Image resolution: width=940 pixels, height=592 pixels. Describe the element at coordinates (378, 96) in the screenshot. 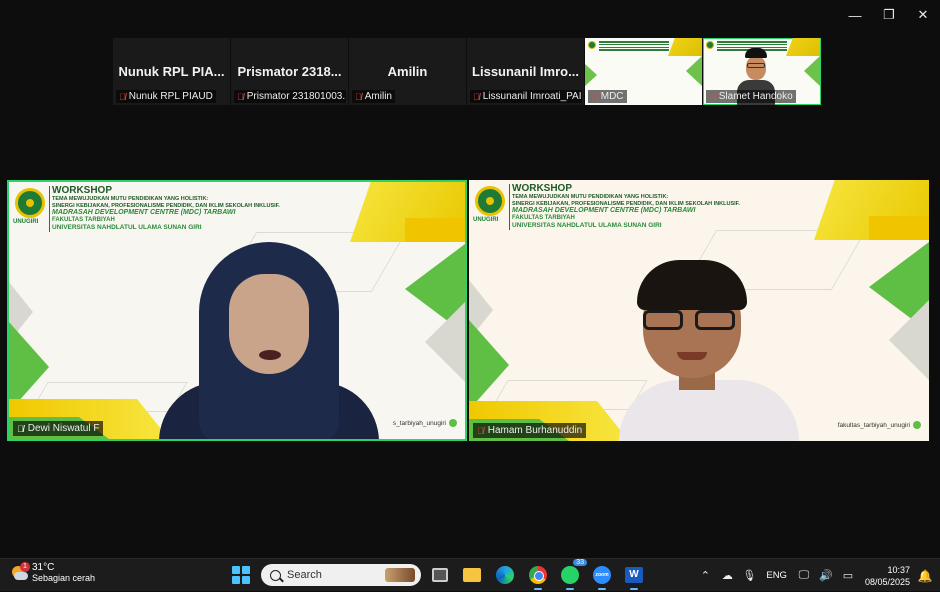

I see `participant-name: Amilin` at that location.